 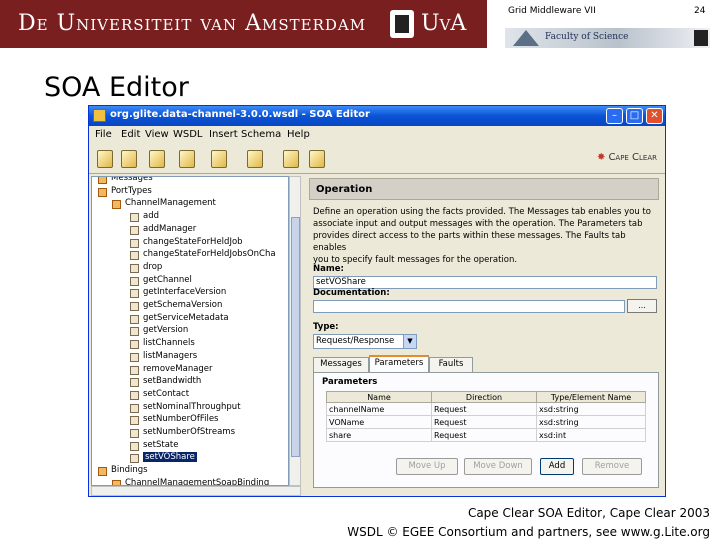 I want to click on tree-item: changeStateForHeldJobsOnCha, so click(x=209, y=255).